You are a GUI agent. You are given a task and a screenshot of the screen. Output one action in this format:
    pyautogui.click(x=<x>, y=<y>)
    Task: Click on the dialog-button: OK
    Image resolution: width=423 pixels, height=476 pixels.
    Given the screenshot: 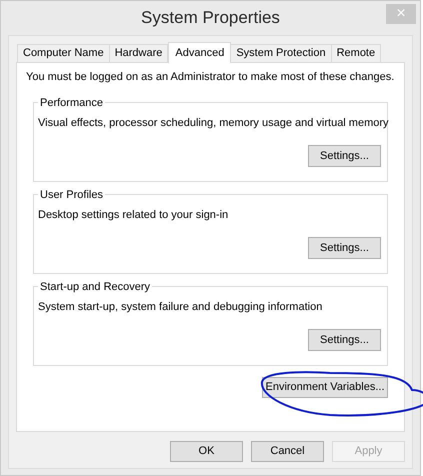 What is the action you would take?
    pyautogui.click(x=206, y=451)
    